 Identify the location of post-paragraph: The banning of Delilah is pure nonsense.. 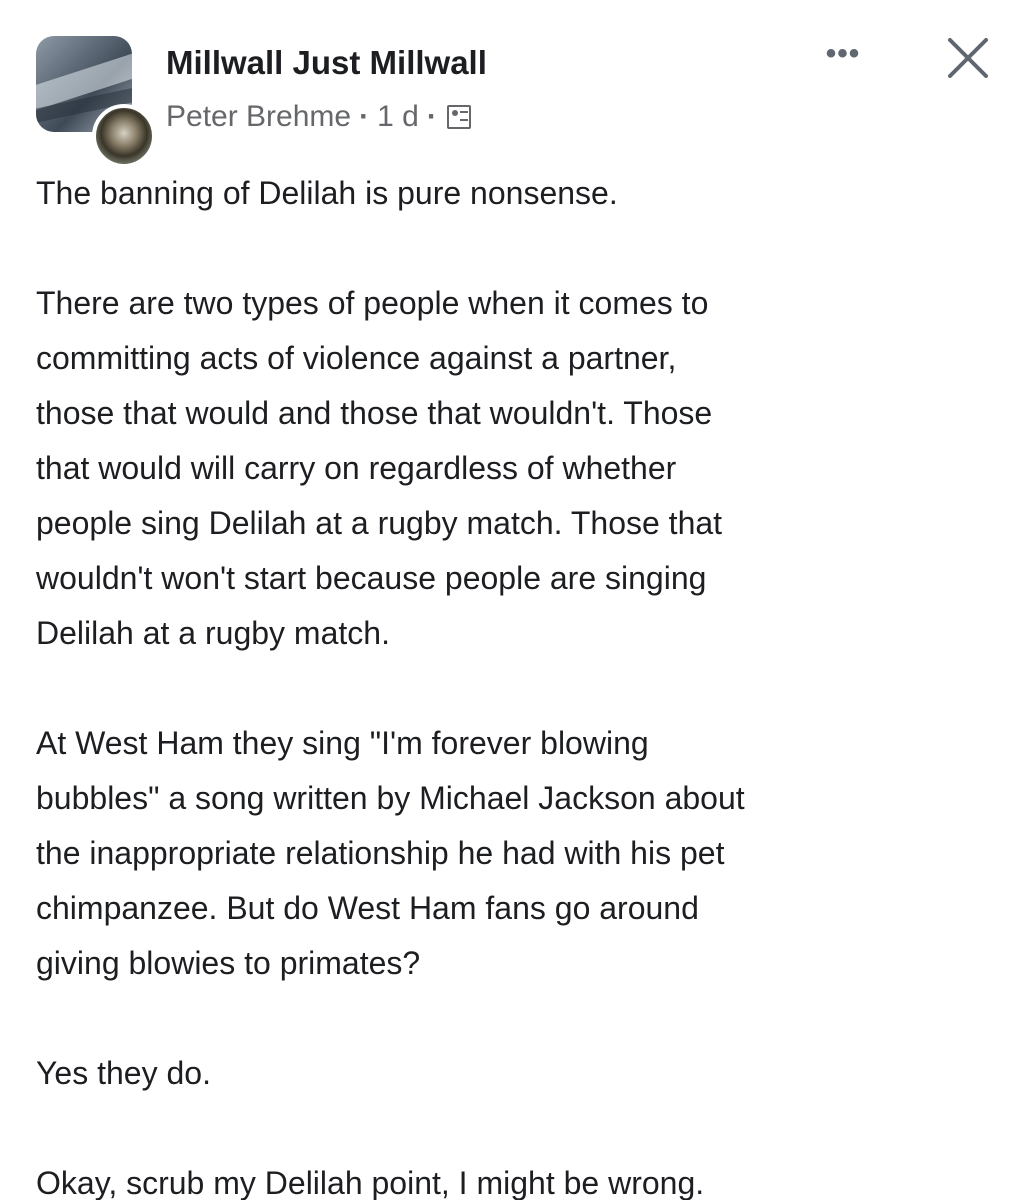
(327, 193).